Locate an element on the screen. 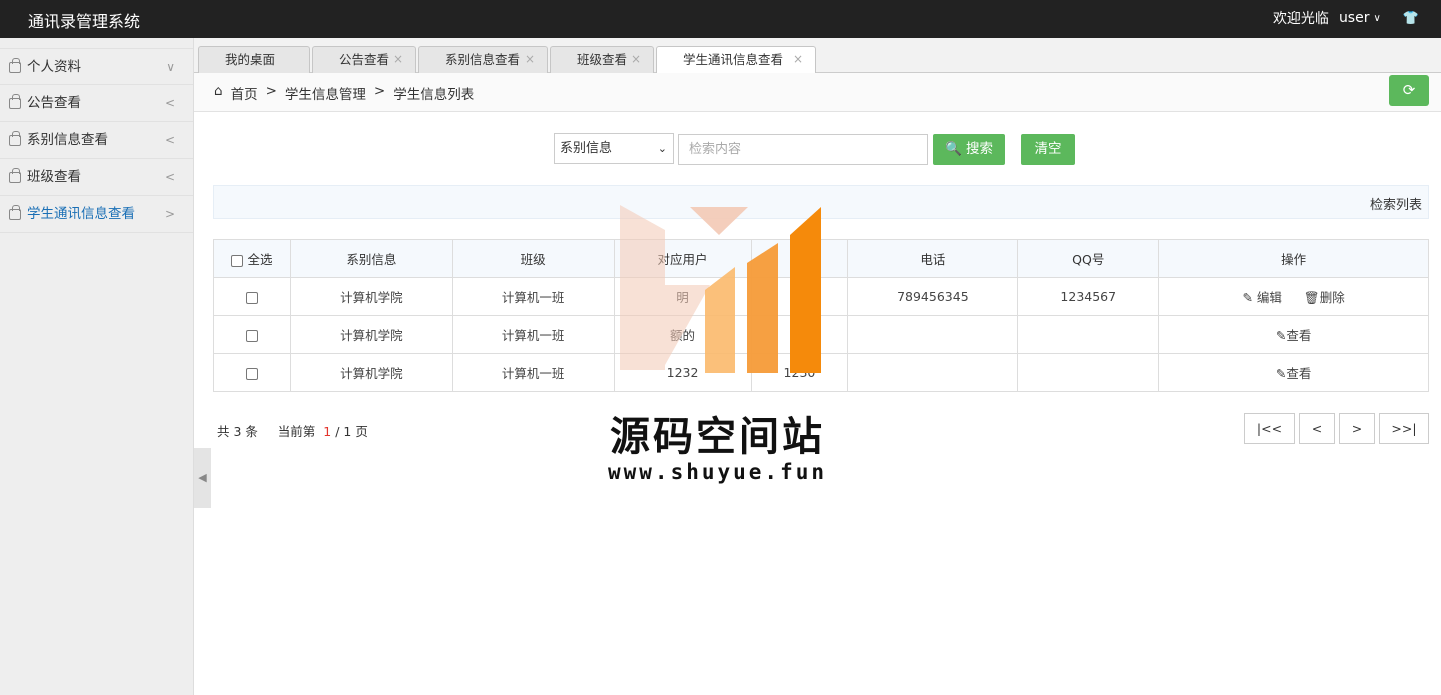 The width and height of the screenshot is (1441, 695). page-label: 当前第 is located at coordinates (296, 431).